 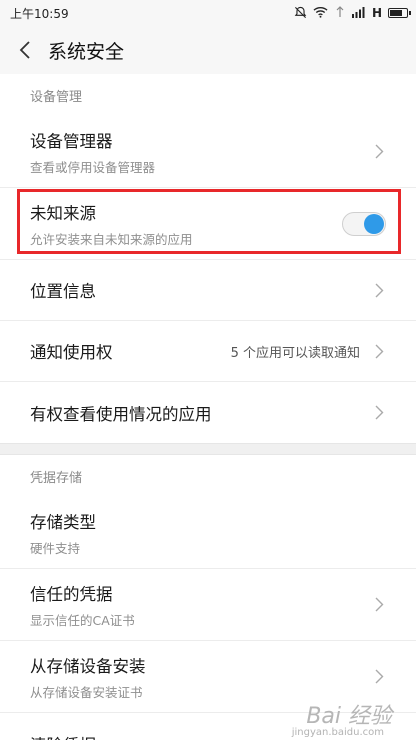 What do you see at coordinates (82, 620) in the screenshot?
I see `row-subtitle: 显示信任的CA证书` at bounding box center [82, 620].